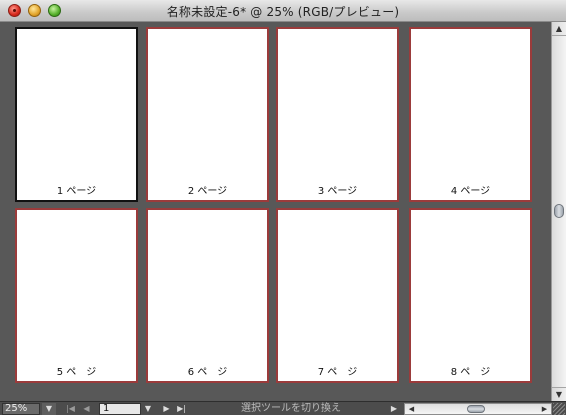  I want to click on zoom-dropdown-icon: ▼, so click(49, 409).